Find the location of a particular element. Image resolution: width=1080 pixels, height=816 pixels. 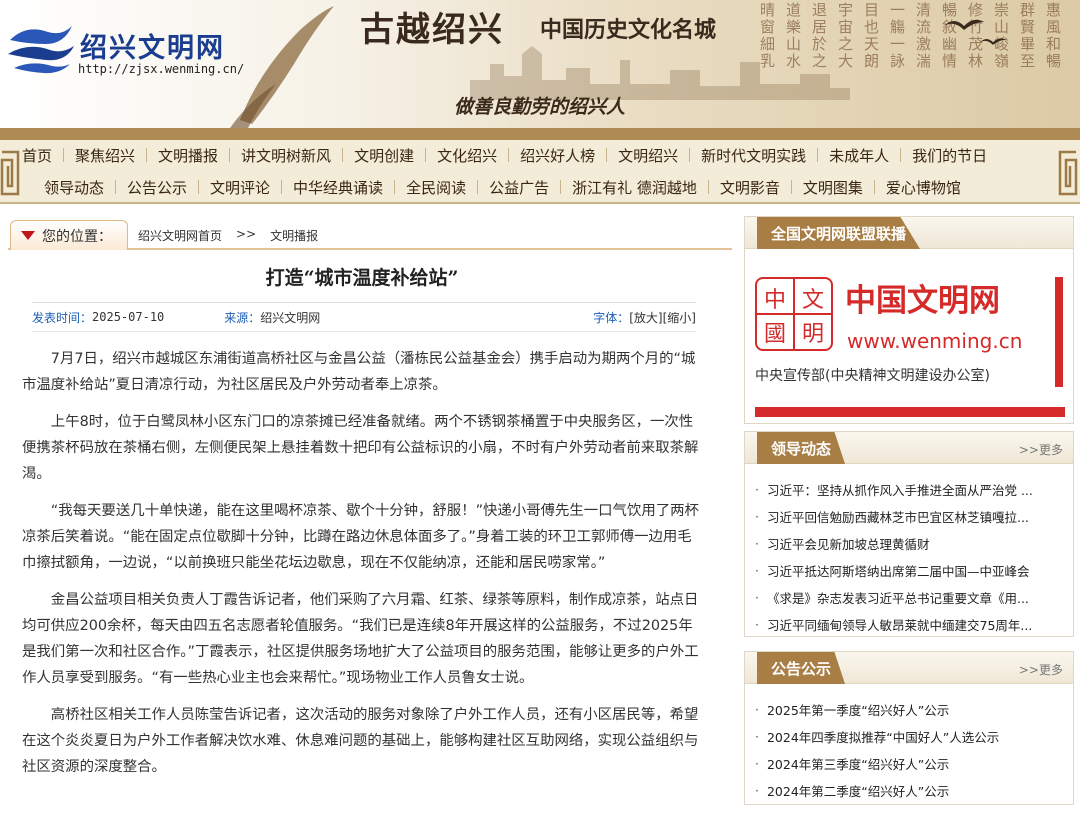

bird-icon is located at coordinates (964, 24).